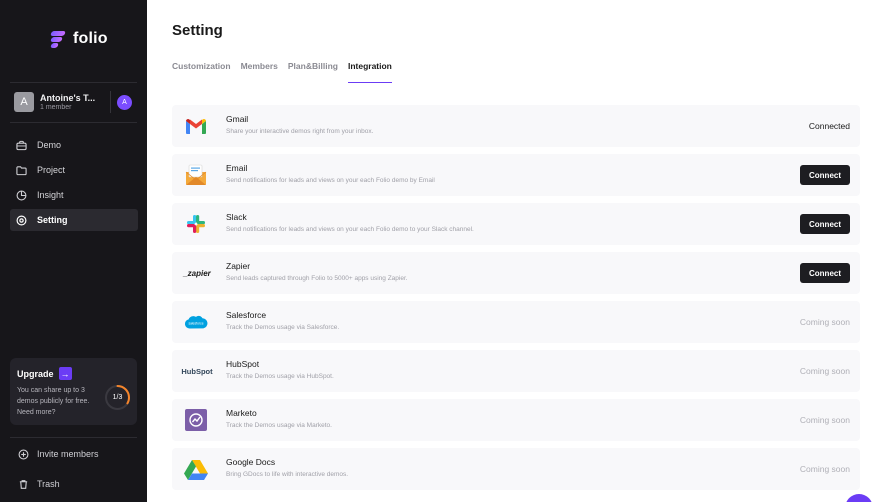  Describe the element at coordinates (23, 484) in the screenshot. I see `trash-icon` at that location.